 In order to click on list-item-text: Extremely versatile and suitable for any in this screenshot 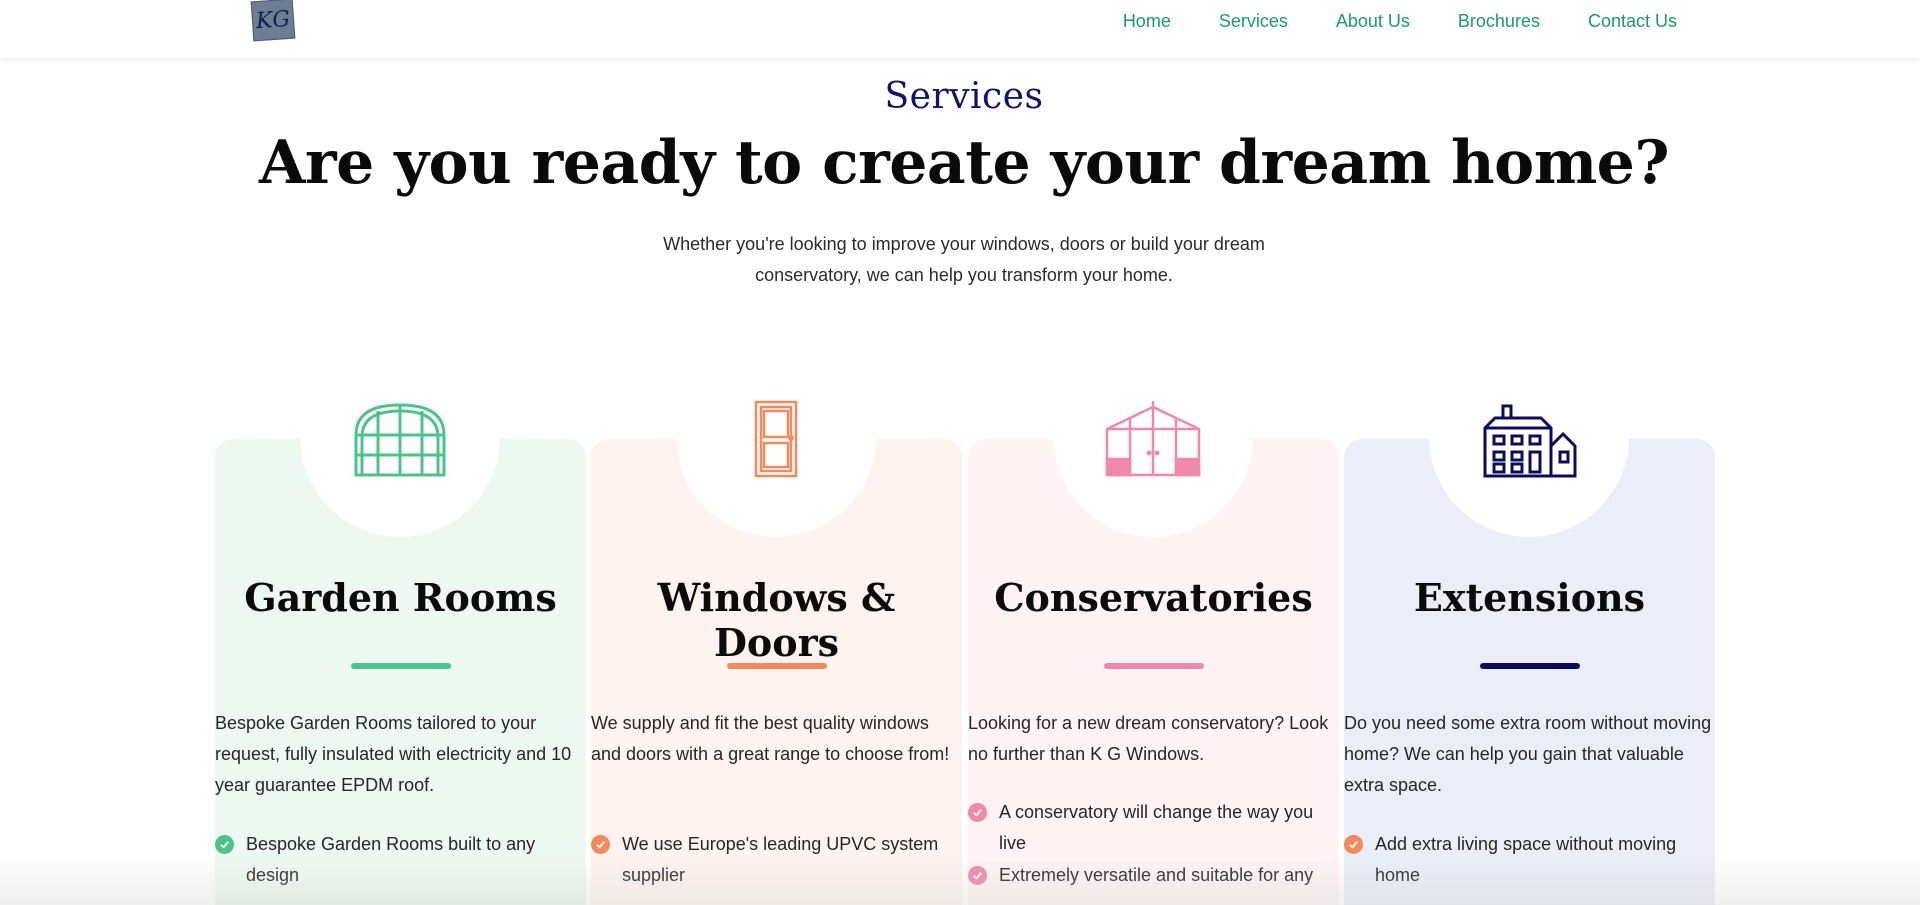, I will do `click(1156, 875)`.